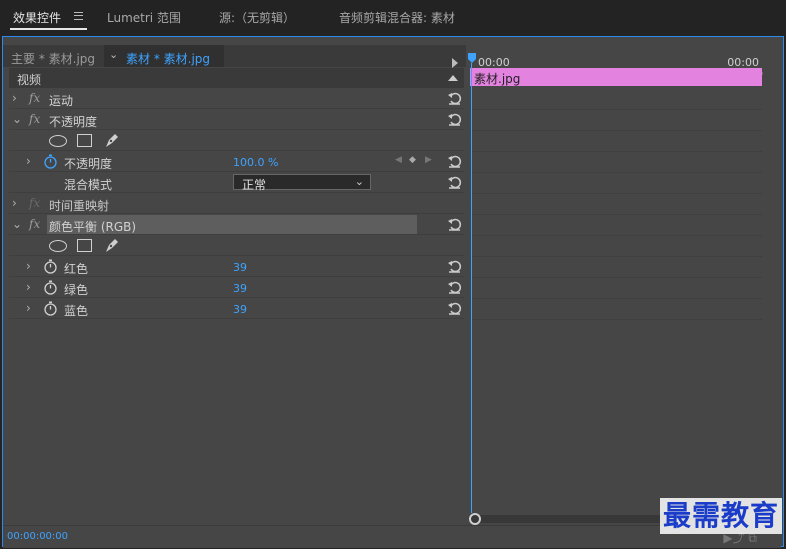  I want to click on red-value: 39, so click(240, 267).